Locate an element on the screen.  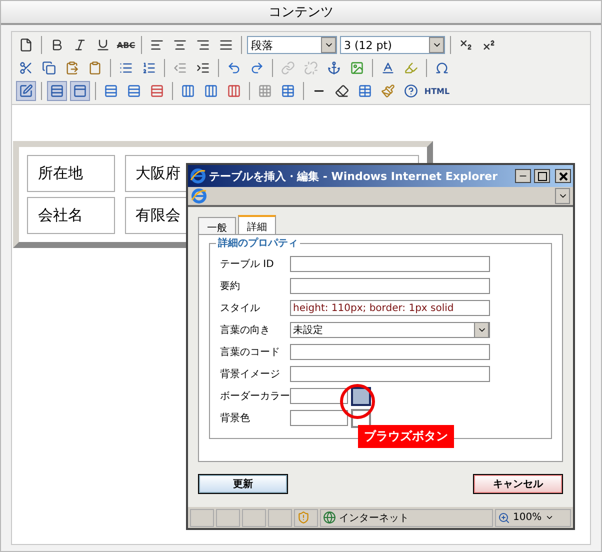
eraser-icon is located at coordinates (342, 91).